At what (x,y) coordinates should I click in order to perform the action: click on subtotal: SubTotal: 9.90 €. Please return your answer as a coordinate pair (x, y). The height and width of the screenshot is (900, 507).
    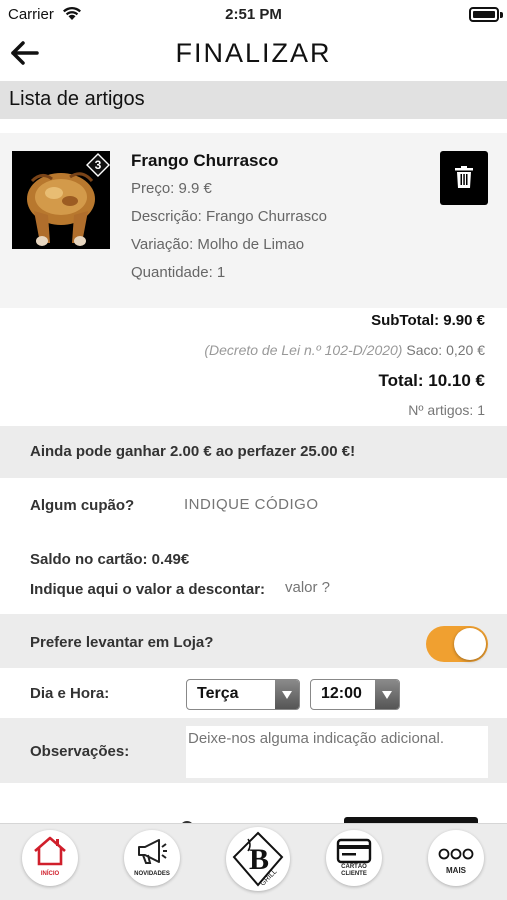
    Looking at the image, I should click on (428, 320).